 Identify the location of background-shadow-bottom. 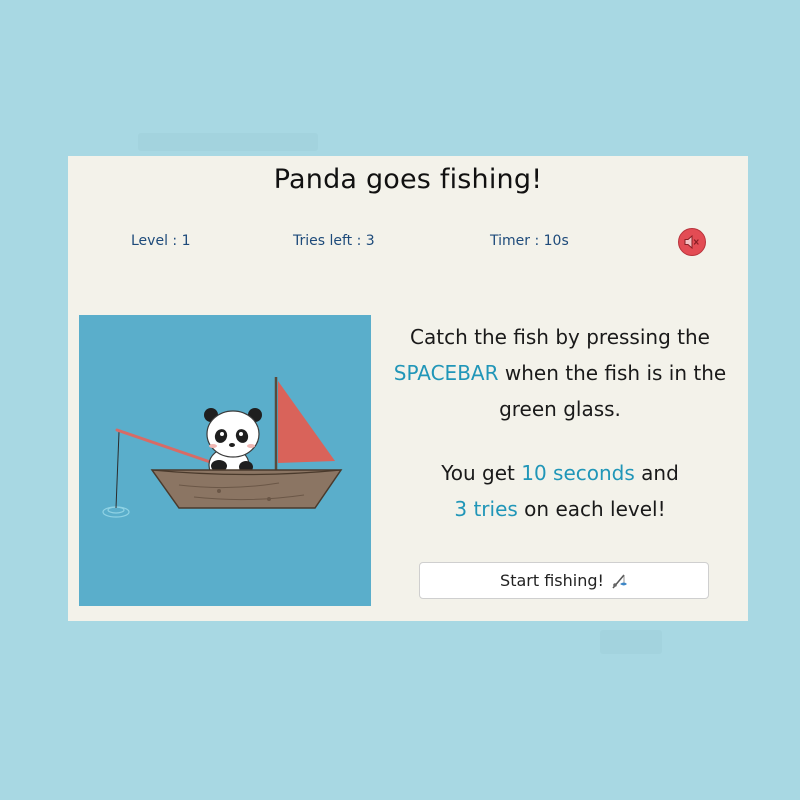
(631, 642).